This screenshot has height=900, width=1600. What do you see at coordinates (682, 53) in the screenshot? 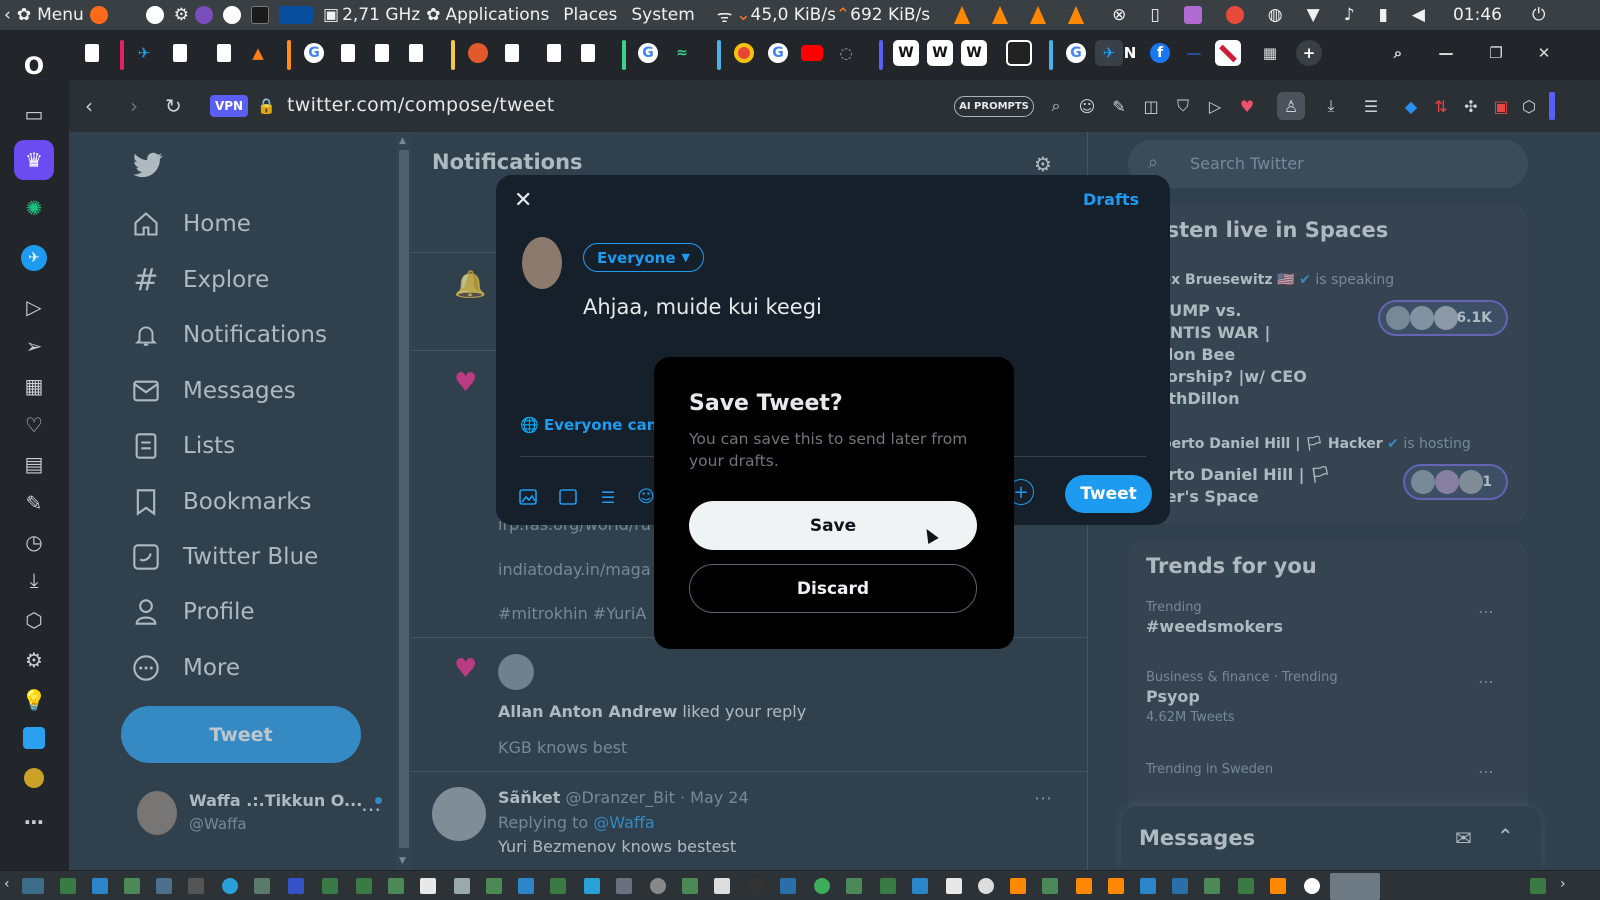
I see `tab-green-icon: ≈` at bounding box center [682, 53].